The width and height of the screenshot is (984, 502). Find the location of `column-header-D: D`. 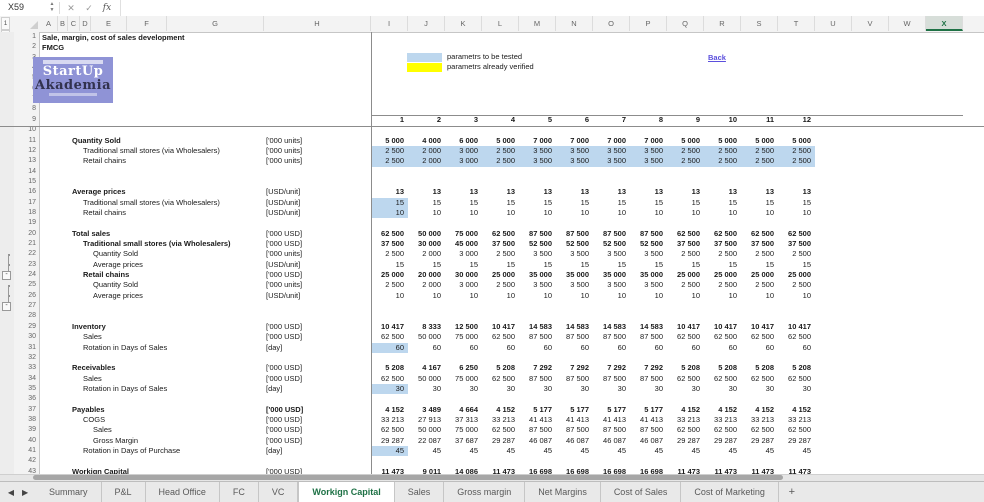

column-header-D: D is located at coordinates (85, 23).